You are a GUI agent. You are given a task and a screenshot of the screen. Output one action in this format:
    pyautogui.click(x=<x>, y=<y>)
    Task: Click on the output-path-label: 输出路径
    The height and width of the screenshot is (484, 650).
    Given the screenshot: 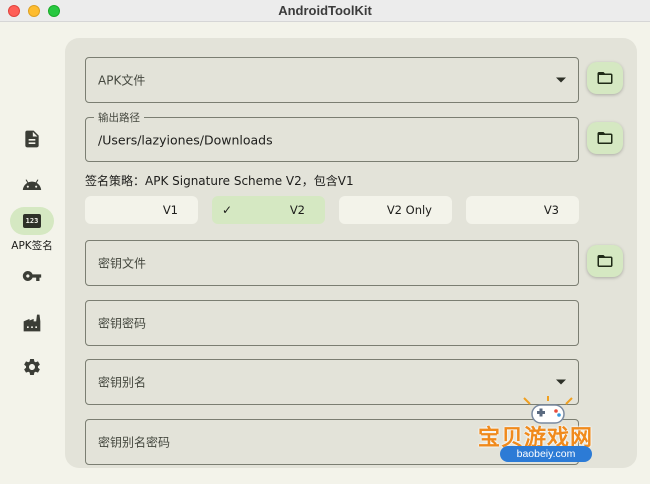 What is the action you would take?
    pyautogui.click(x=119, y=117)
    